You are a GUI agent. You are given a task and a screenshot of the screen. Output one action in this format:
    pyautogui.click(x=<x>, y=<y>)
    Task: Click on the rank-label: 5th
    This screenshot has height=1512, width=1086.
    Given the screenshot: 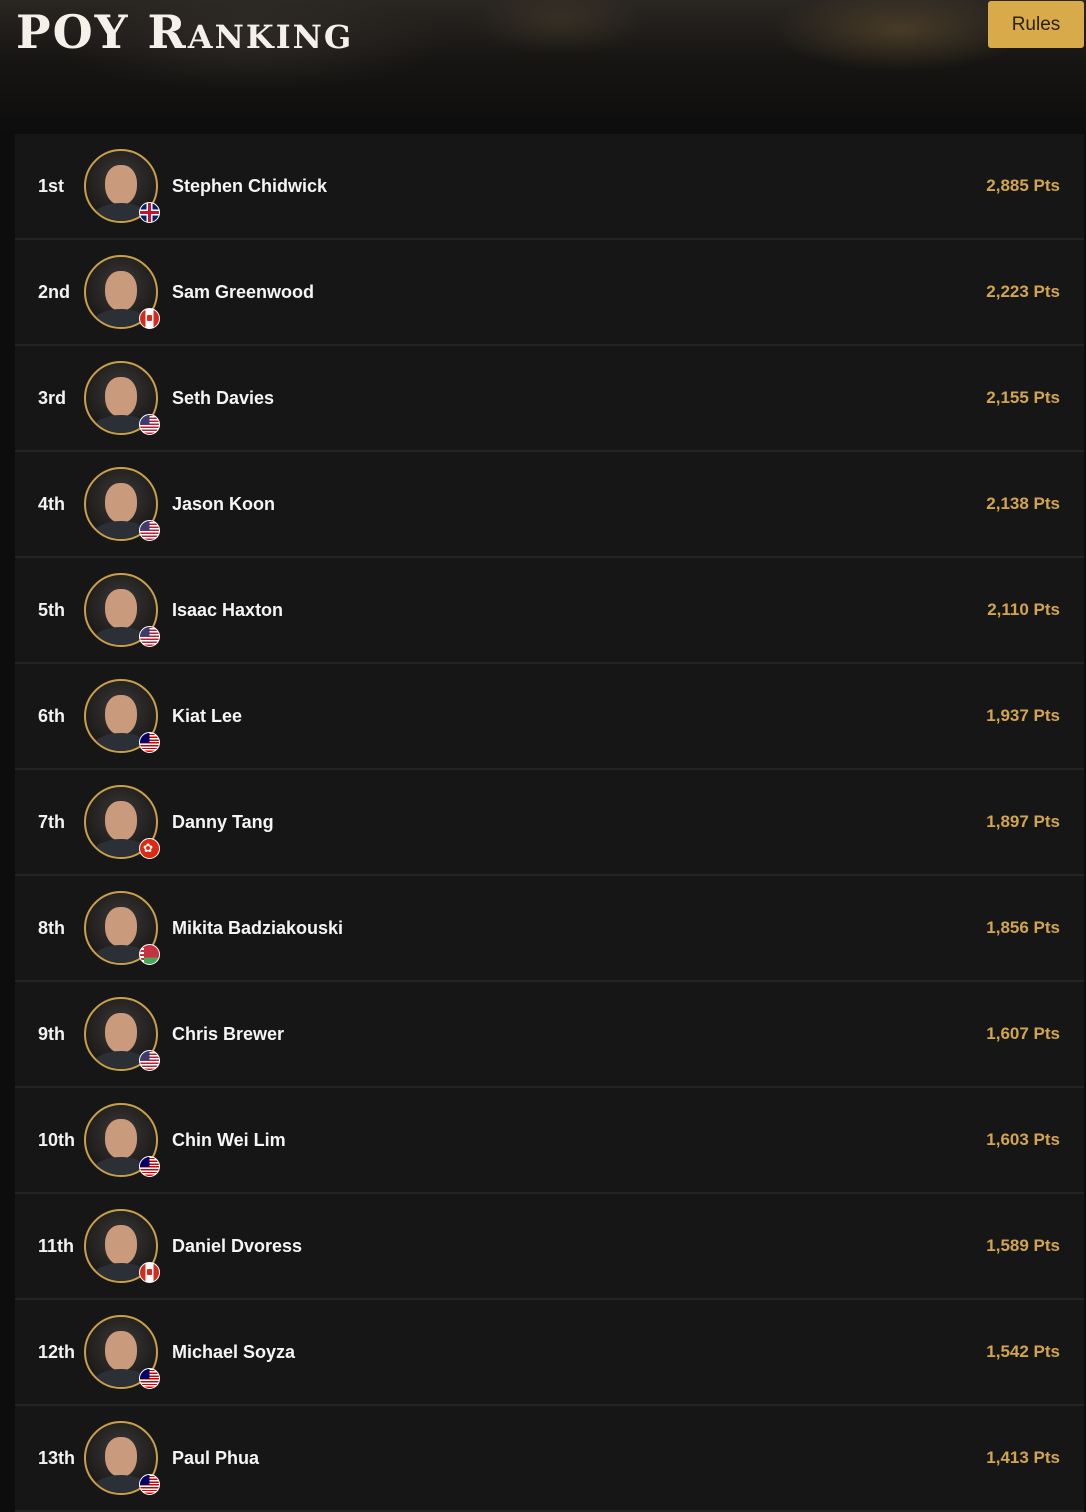 What is the action you would take?
    pyautogui.click(x=51, y=609)
    